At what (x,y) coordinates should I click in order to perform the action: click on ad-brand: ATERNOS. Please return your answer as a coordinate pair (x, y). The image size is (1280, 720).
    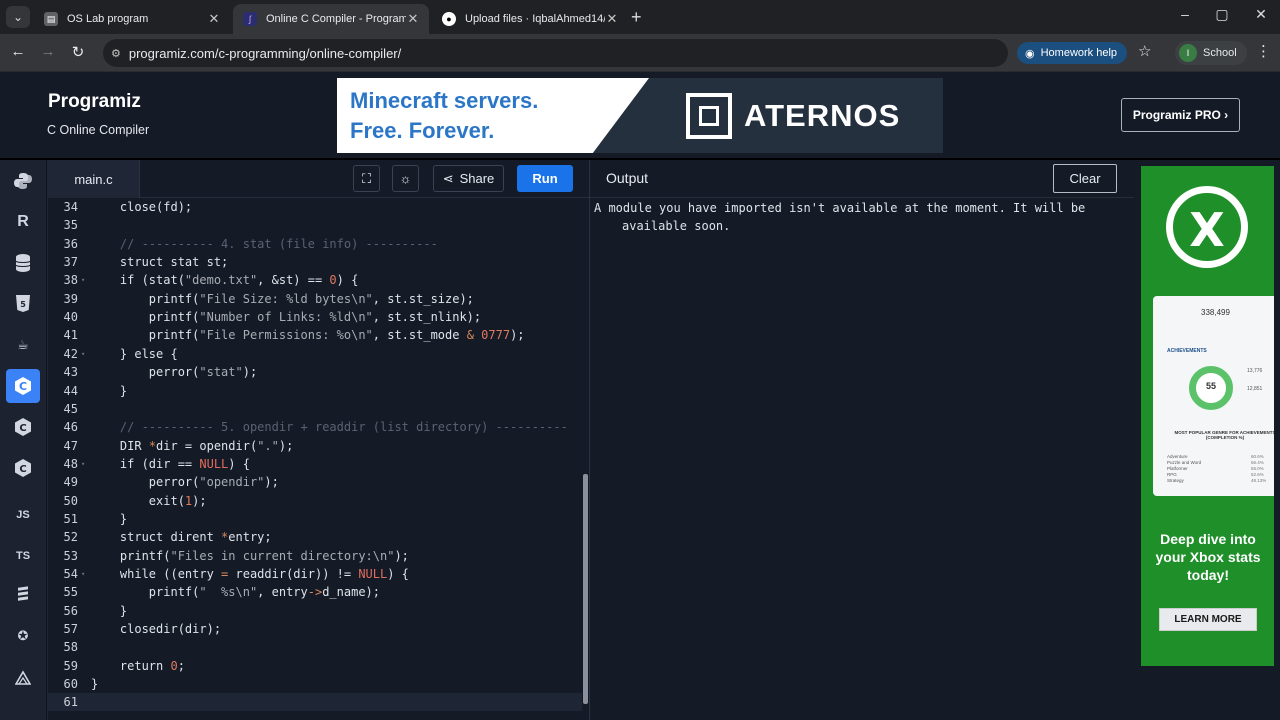
    Looking at the image, I should click on (822, 115).